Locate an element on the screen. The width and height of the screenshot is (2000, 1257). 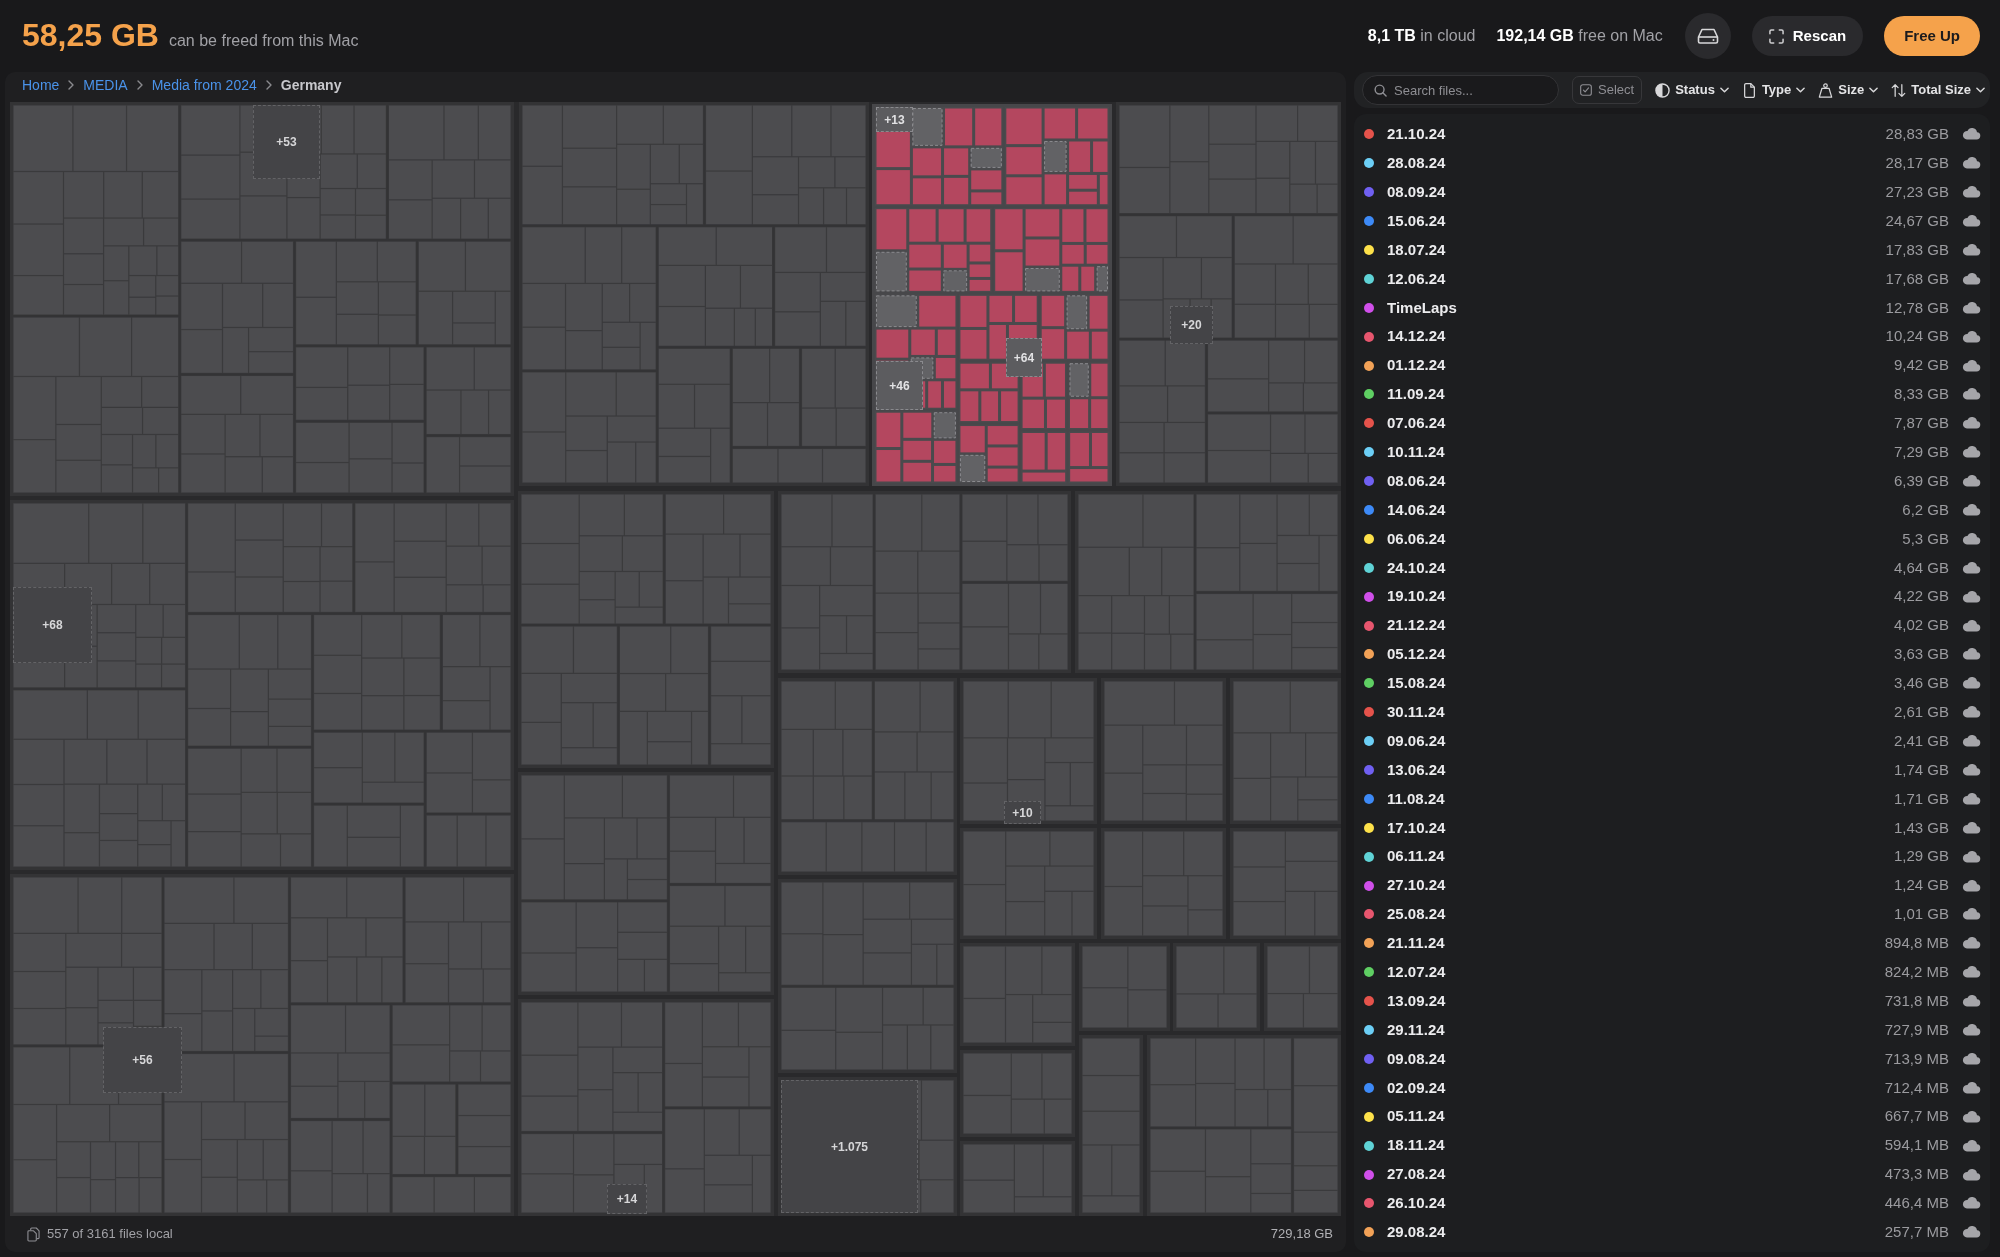
file-name: 05.12.24 is located at coordinates (1416, 654).